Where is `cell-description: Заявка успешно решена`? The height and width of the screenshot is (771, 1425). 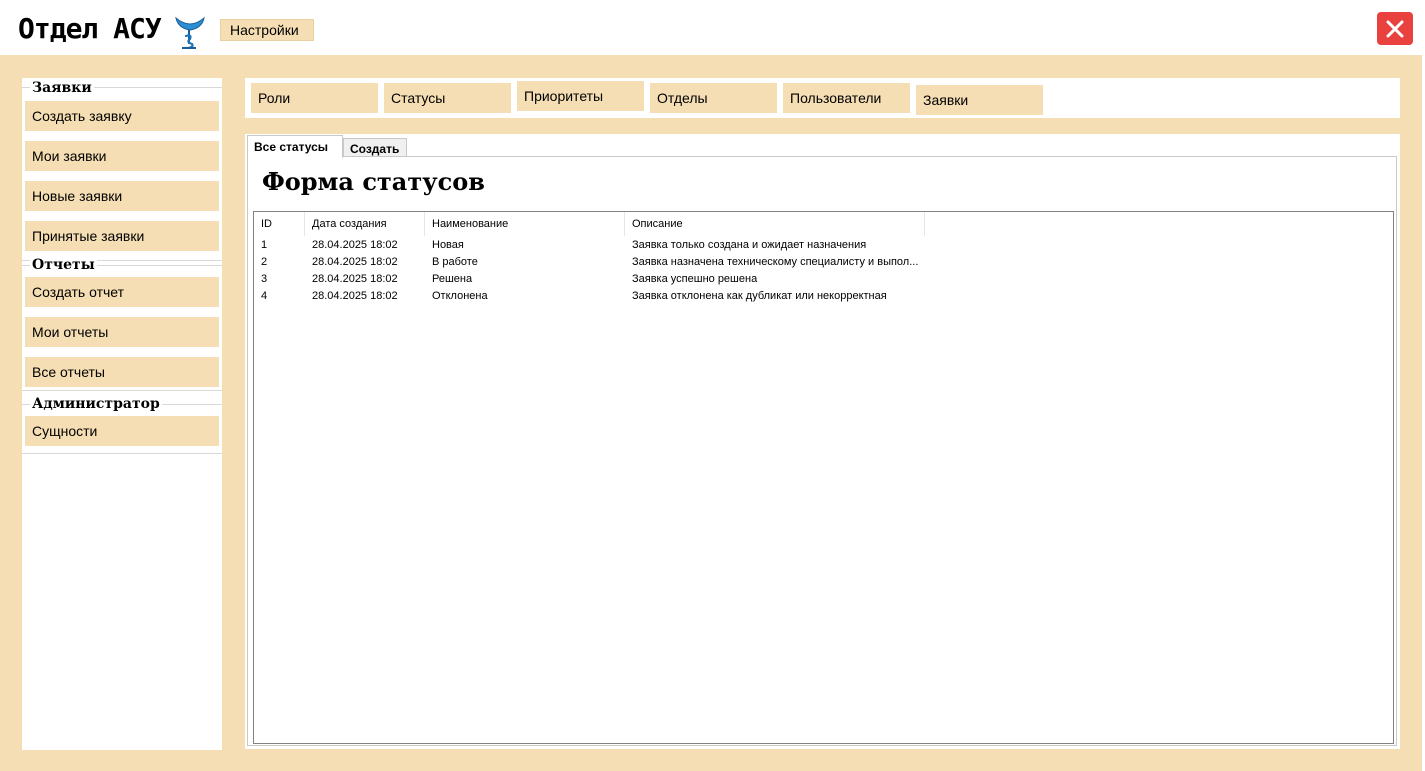 cell-description: Заявка успешно решена is located at coordinates (695, 279).